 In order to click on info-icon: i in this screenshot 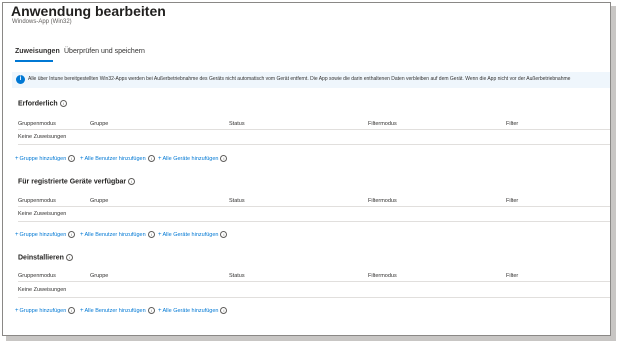, I will do `click(20, 79)`.